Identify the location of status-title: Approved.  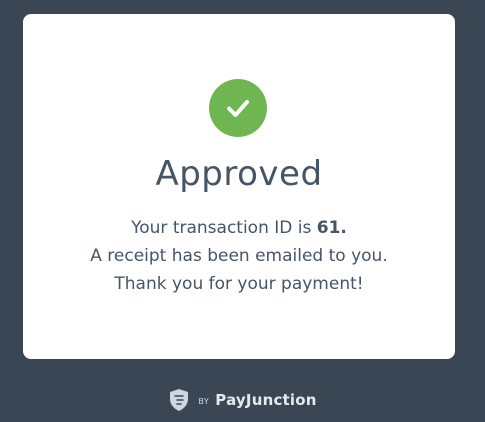
(239, 174).